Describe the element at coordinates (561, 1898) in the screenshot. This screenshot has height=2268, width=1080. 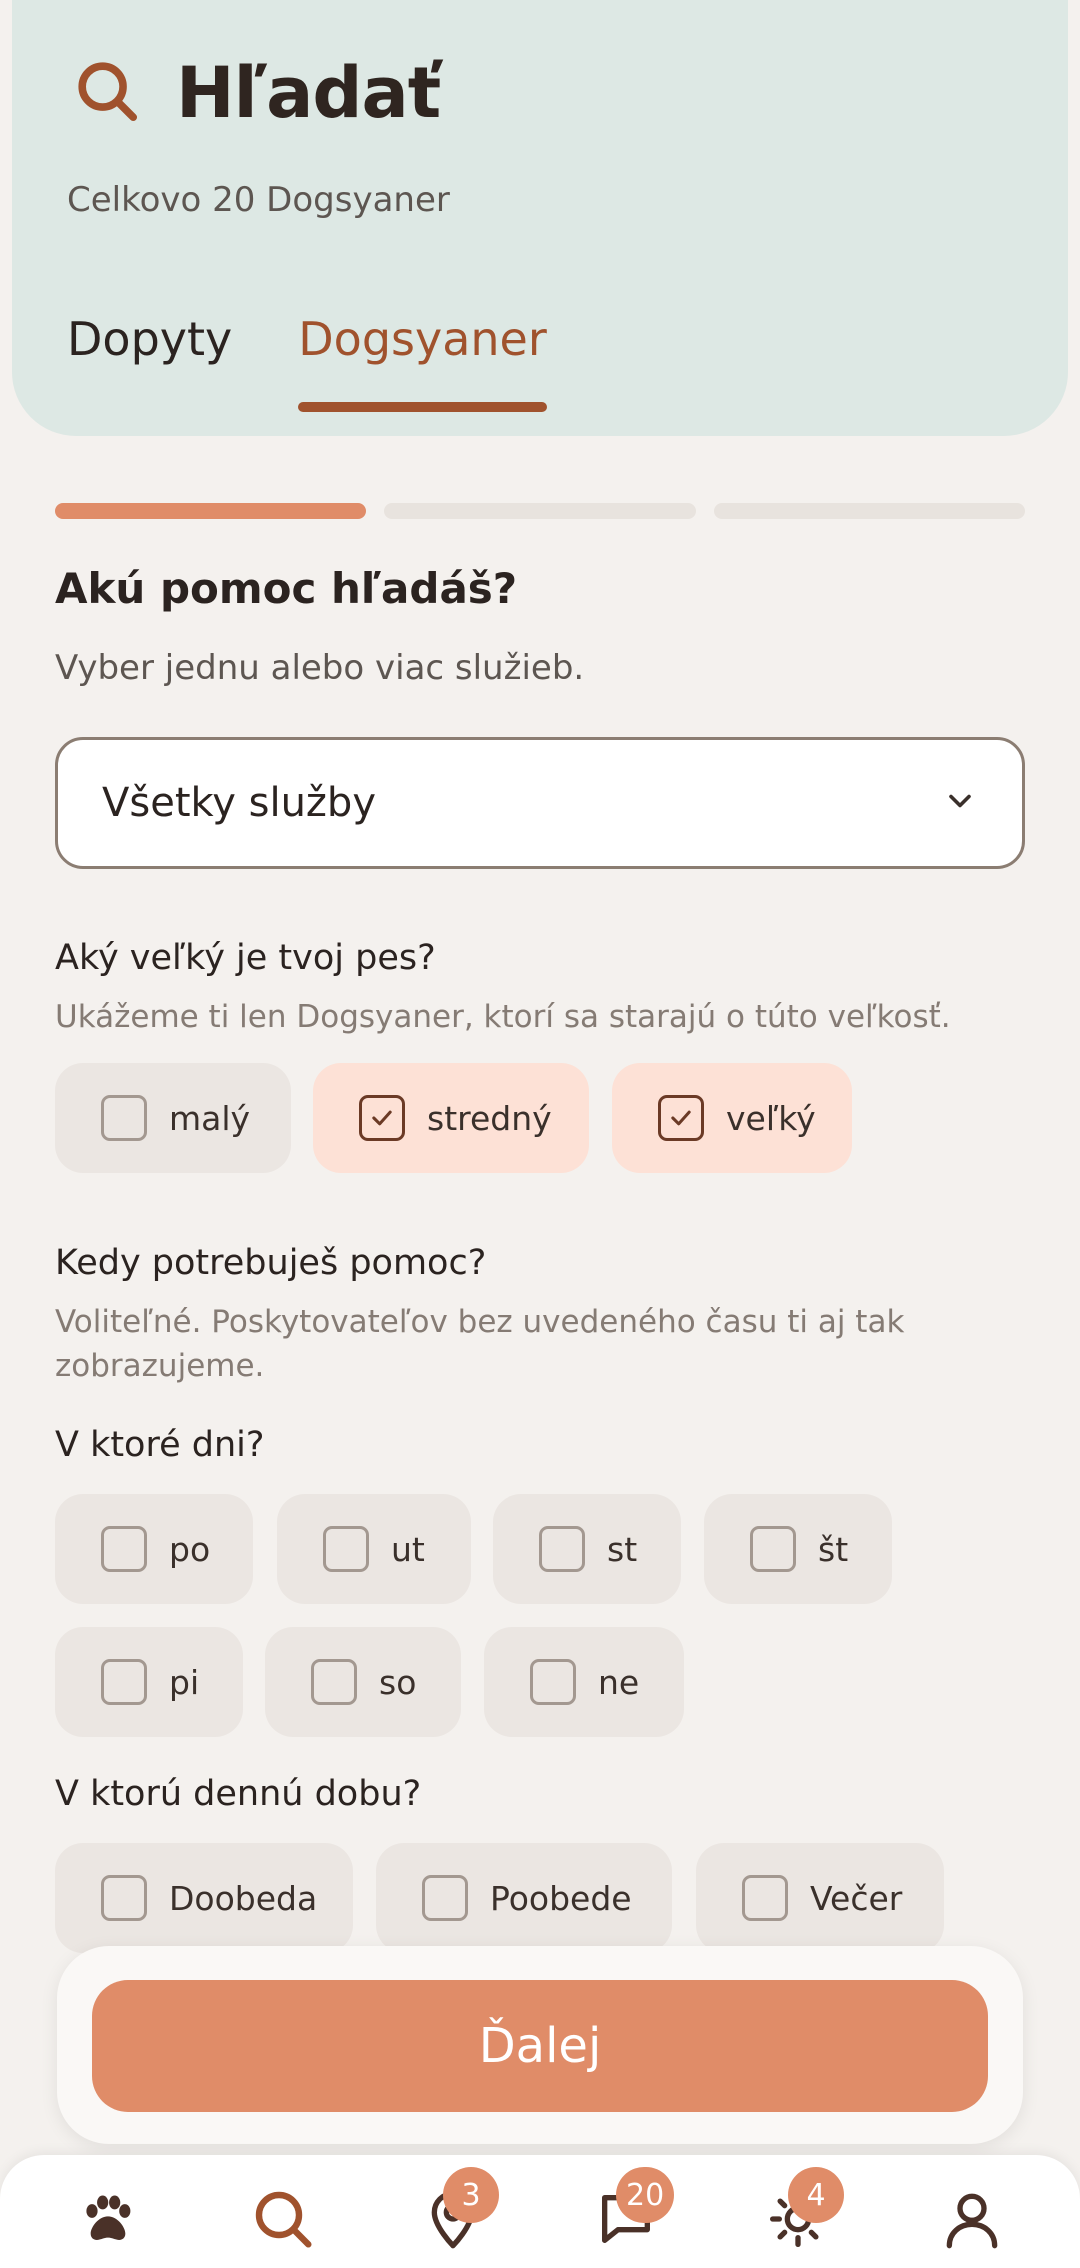
I see `chip-label: Poobede` at that location.